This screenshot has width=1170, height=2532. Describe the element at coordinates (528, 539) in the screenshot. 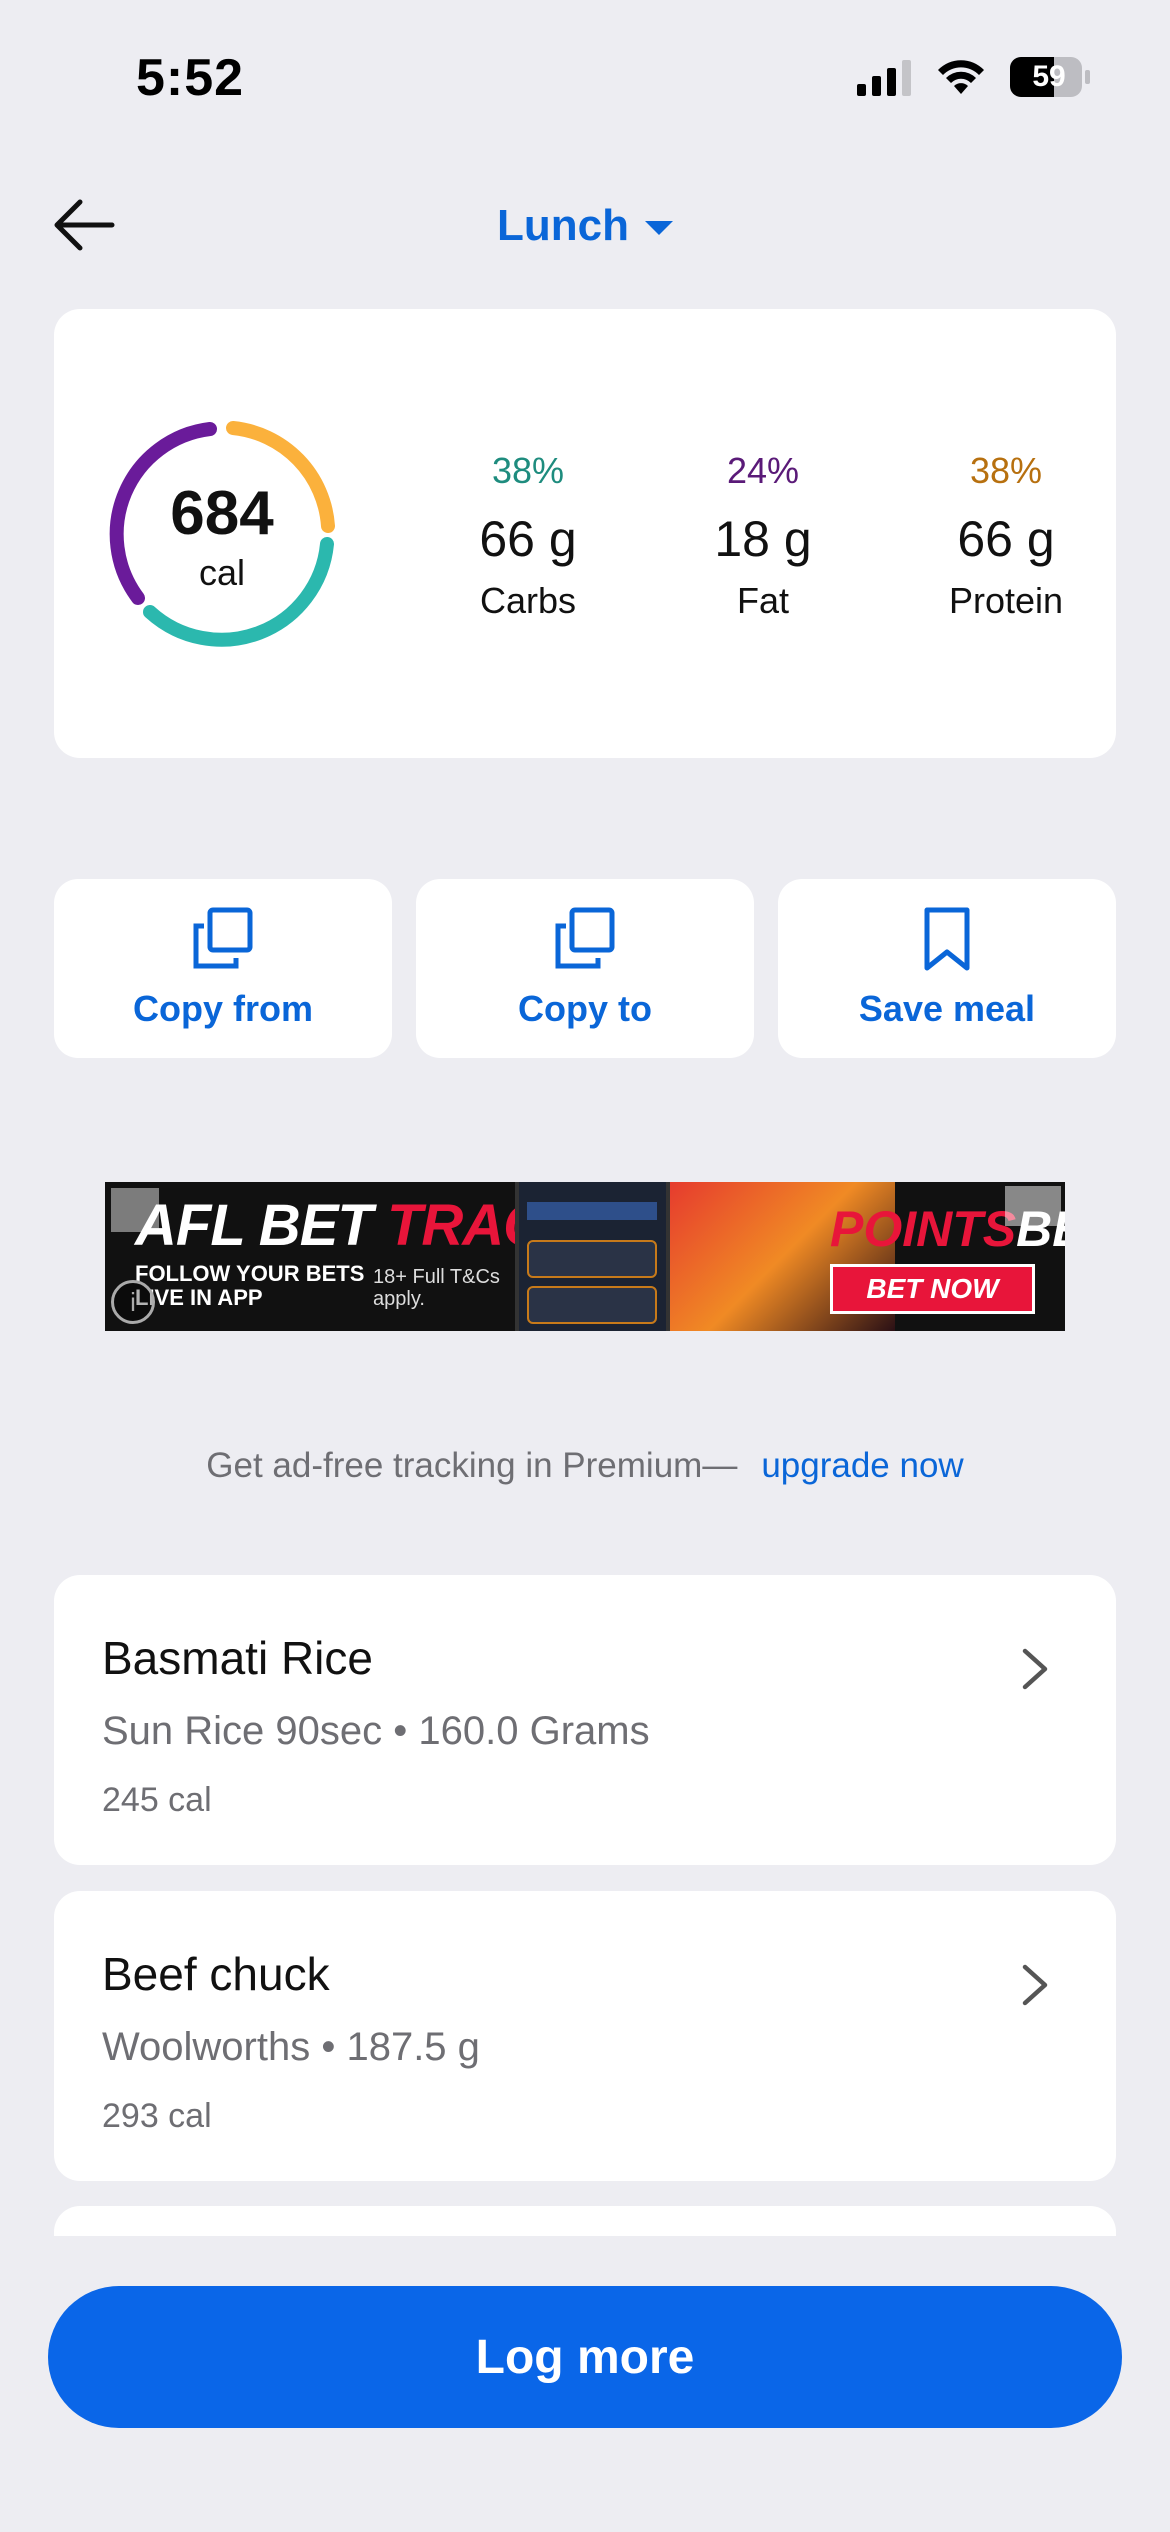

I see `macro-carbs-value: 66 g` at that location.